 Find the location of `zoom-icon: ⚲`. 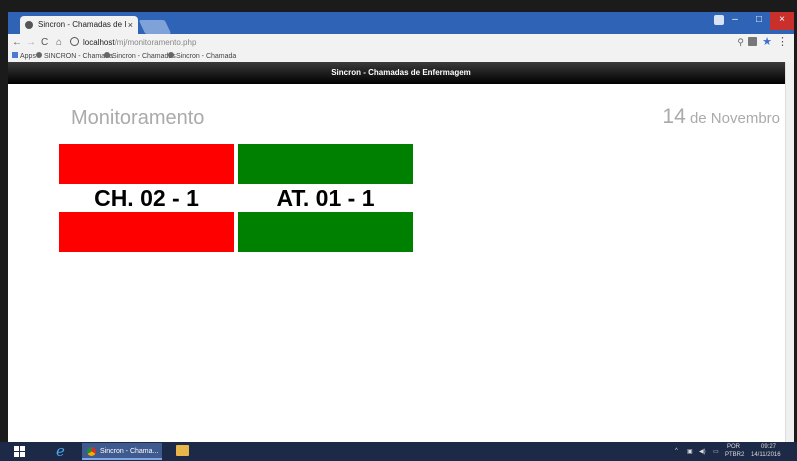

zoom-icon: ⚲ is located at coordinates (740, 42).